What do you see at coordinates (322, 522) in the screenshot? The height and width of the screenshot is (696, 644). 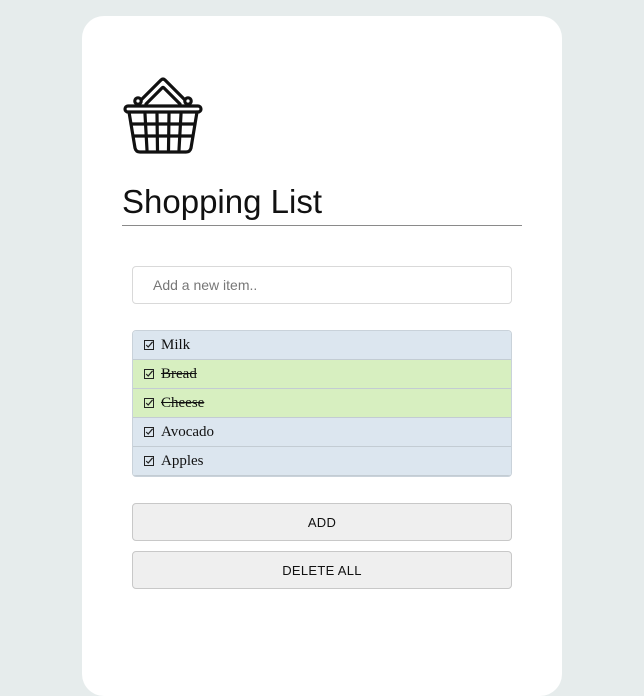 I see `add-button: ADD` at bounding box center [322, 522].